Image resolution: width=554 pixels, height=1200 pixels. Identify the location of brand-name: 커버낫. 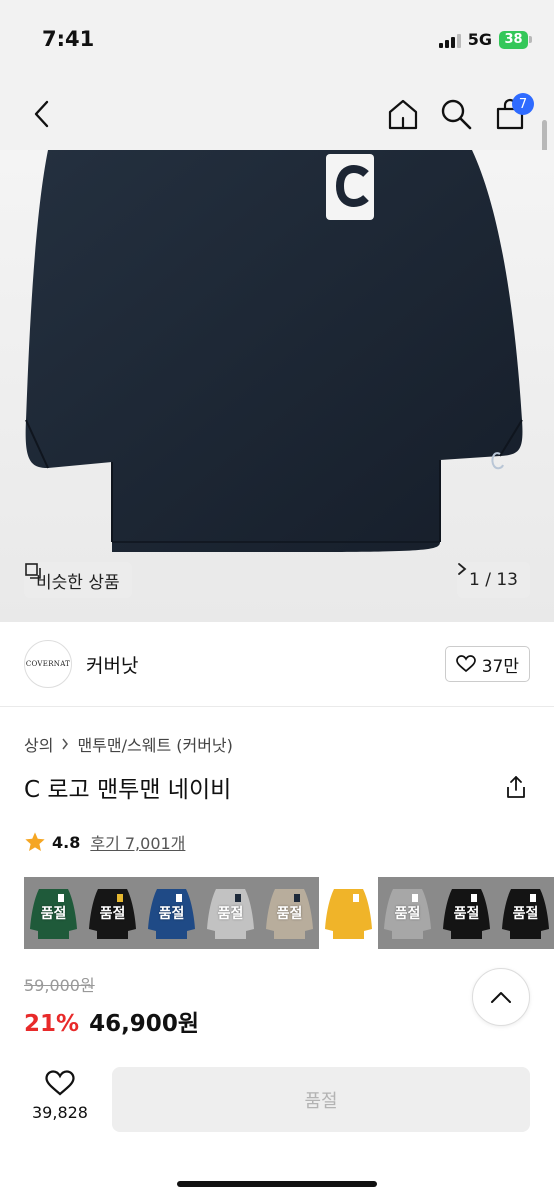
(112, 664).